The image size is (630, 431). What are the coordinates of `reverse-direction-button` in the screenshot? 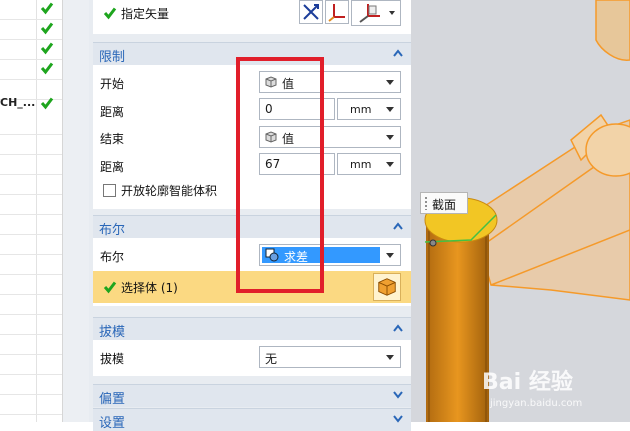 It's located at (311, 12).